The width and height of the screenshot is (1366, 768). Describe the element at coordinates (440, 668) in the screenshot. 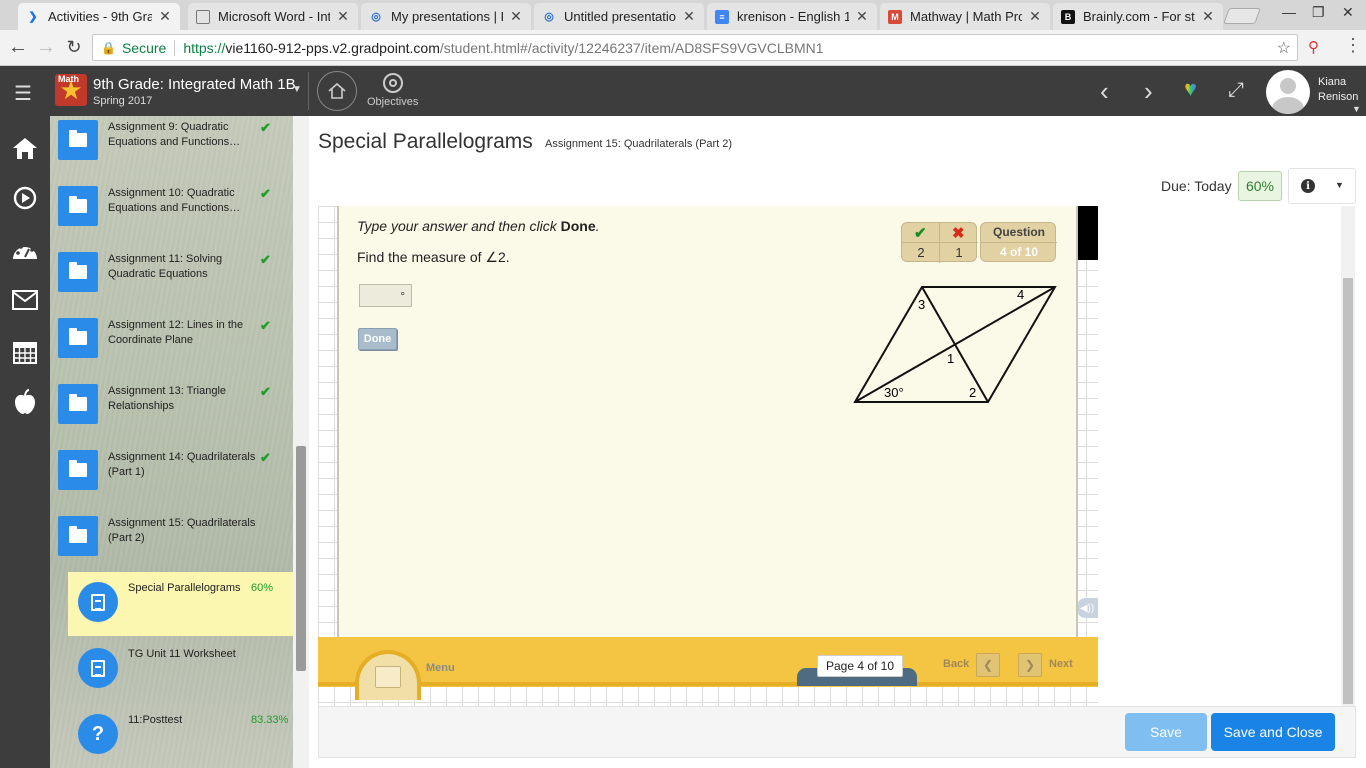

I see `menu-label: Menu` at that location.